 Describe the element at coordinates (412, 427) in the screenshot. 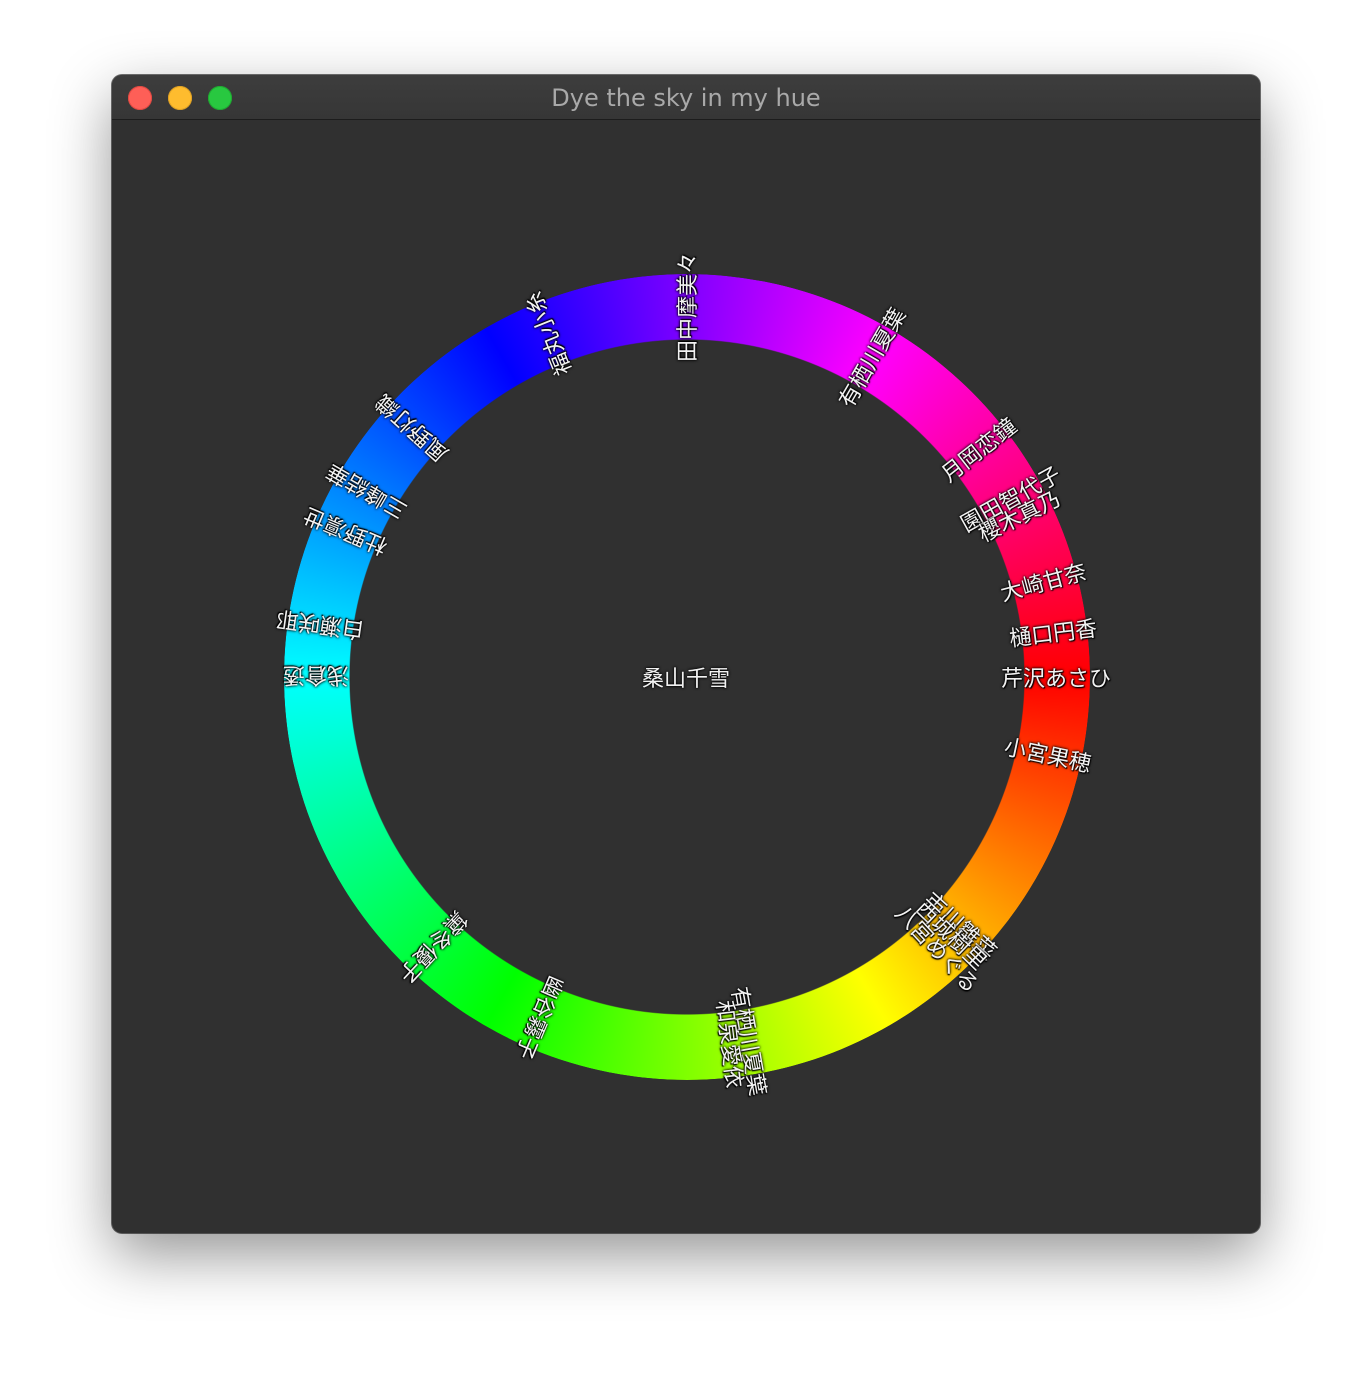

I see `ring-label: 風野灯織` at that location.